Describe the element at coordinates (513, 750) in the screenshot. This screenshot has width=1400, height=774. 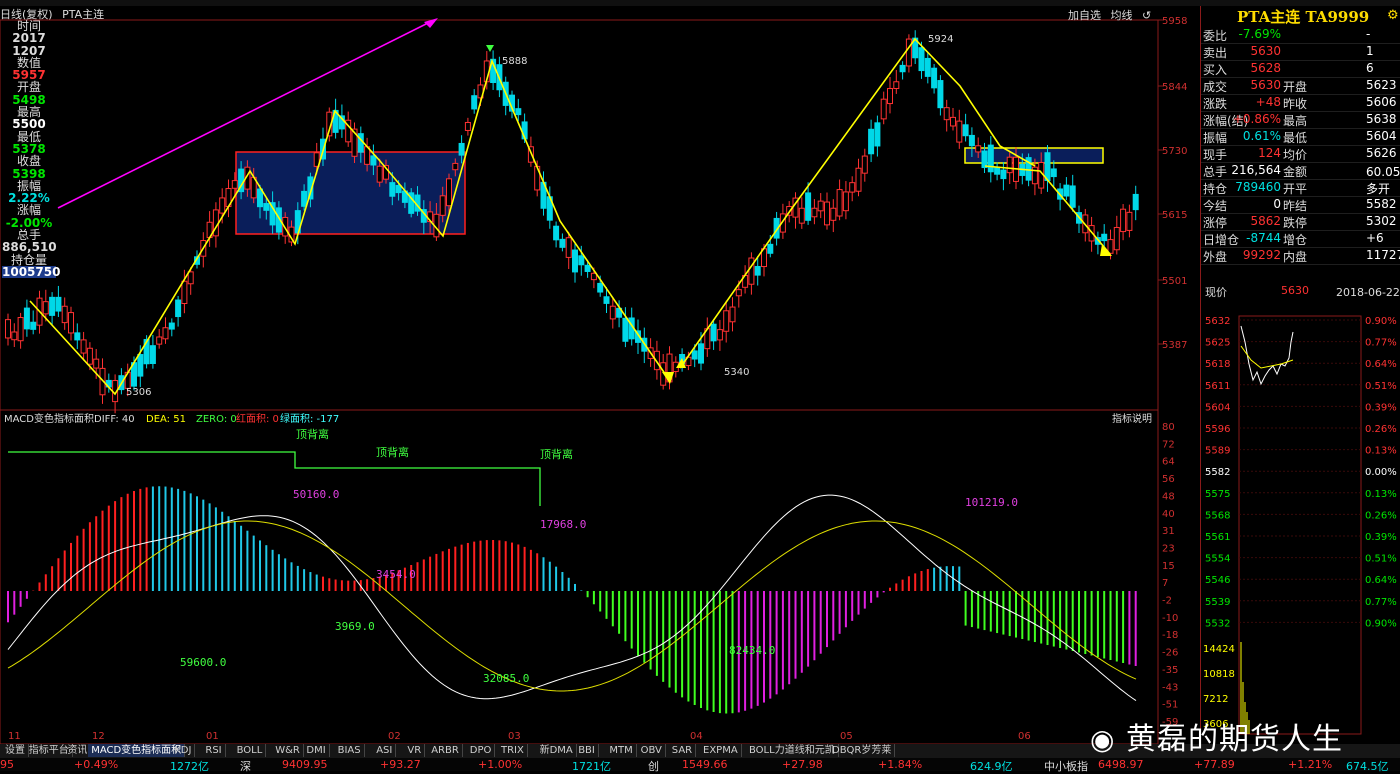
I see `indicator-tab: TRIX` at that location.